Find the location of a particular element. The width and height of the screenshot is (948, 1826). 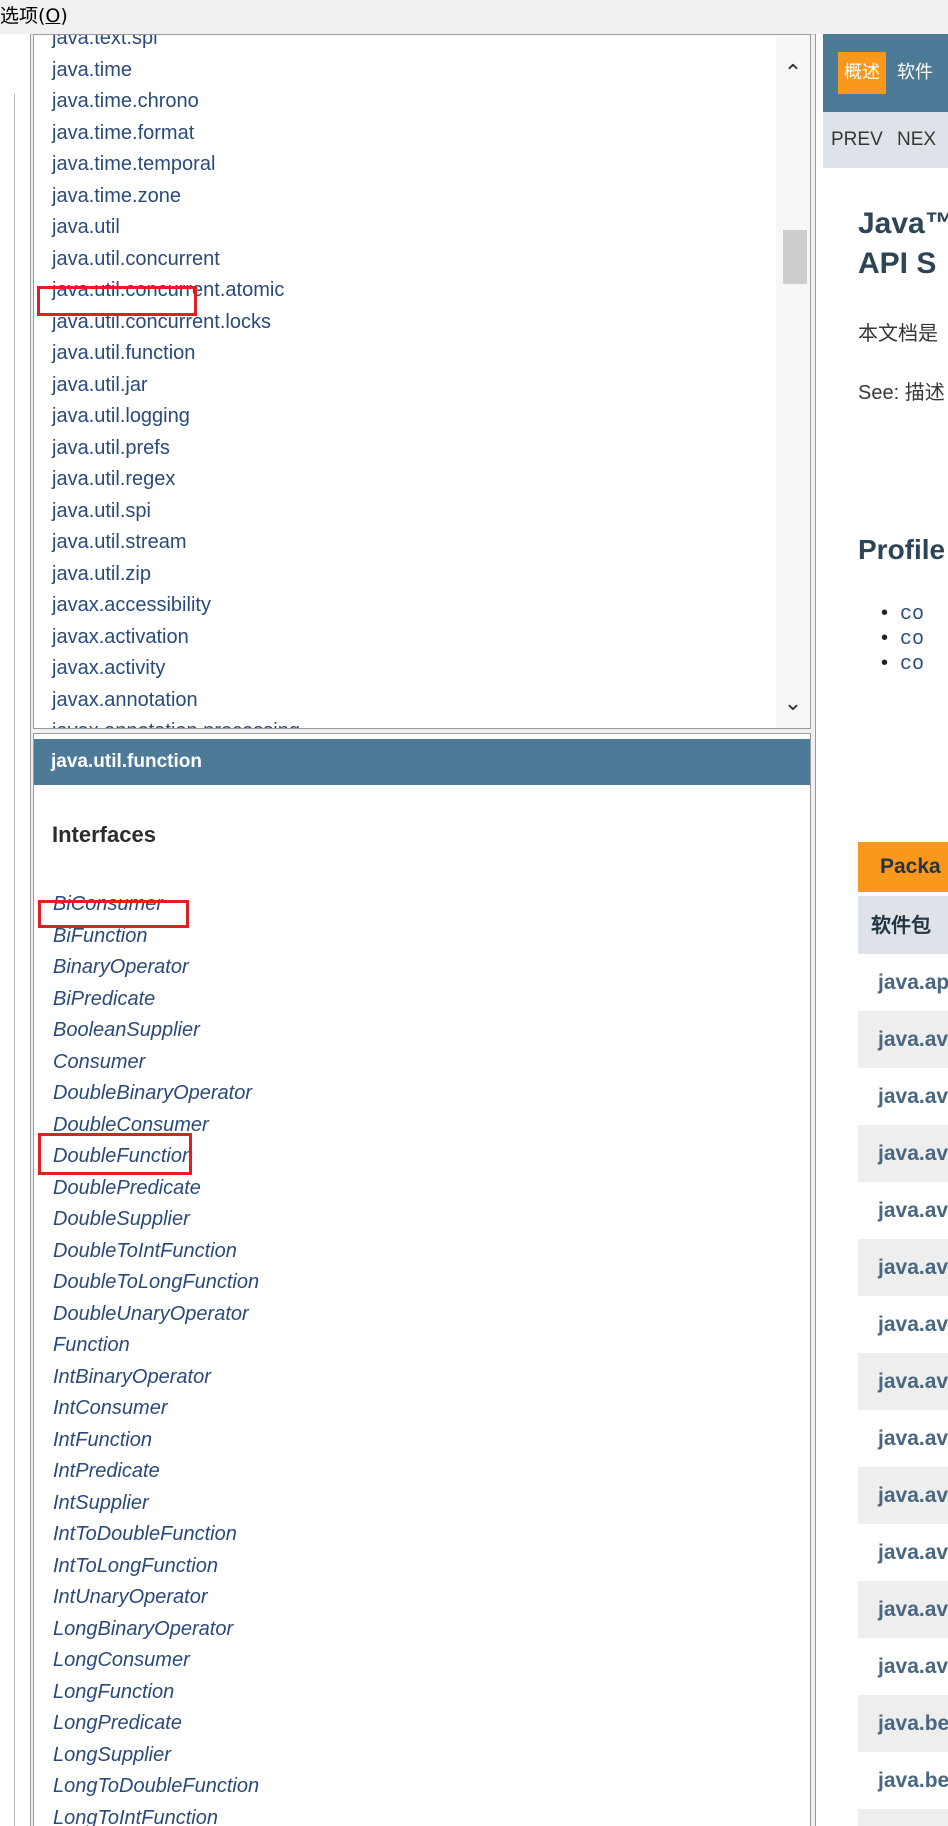

package-link: java.time.format is located at coordinates (176, 134).